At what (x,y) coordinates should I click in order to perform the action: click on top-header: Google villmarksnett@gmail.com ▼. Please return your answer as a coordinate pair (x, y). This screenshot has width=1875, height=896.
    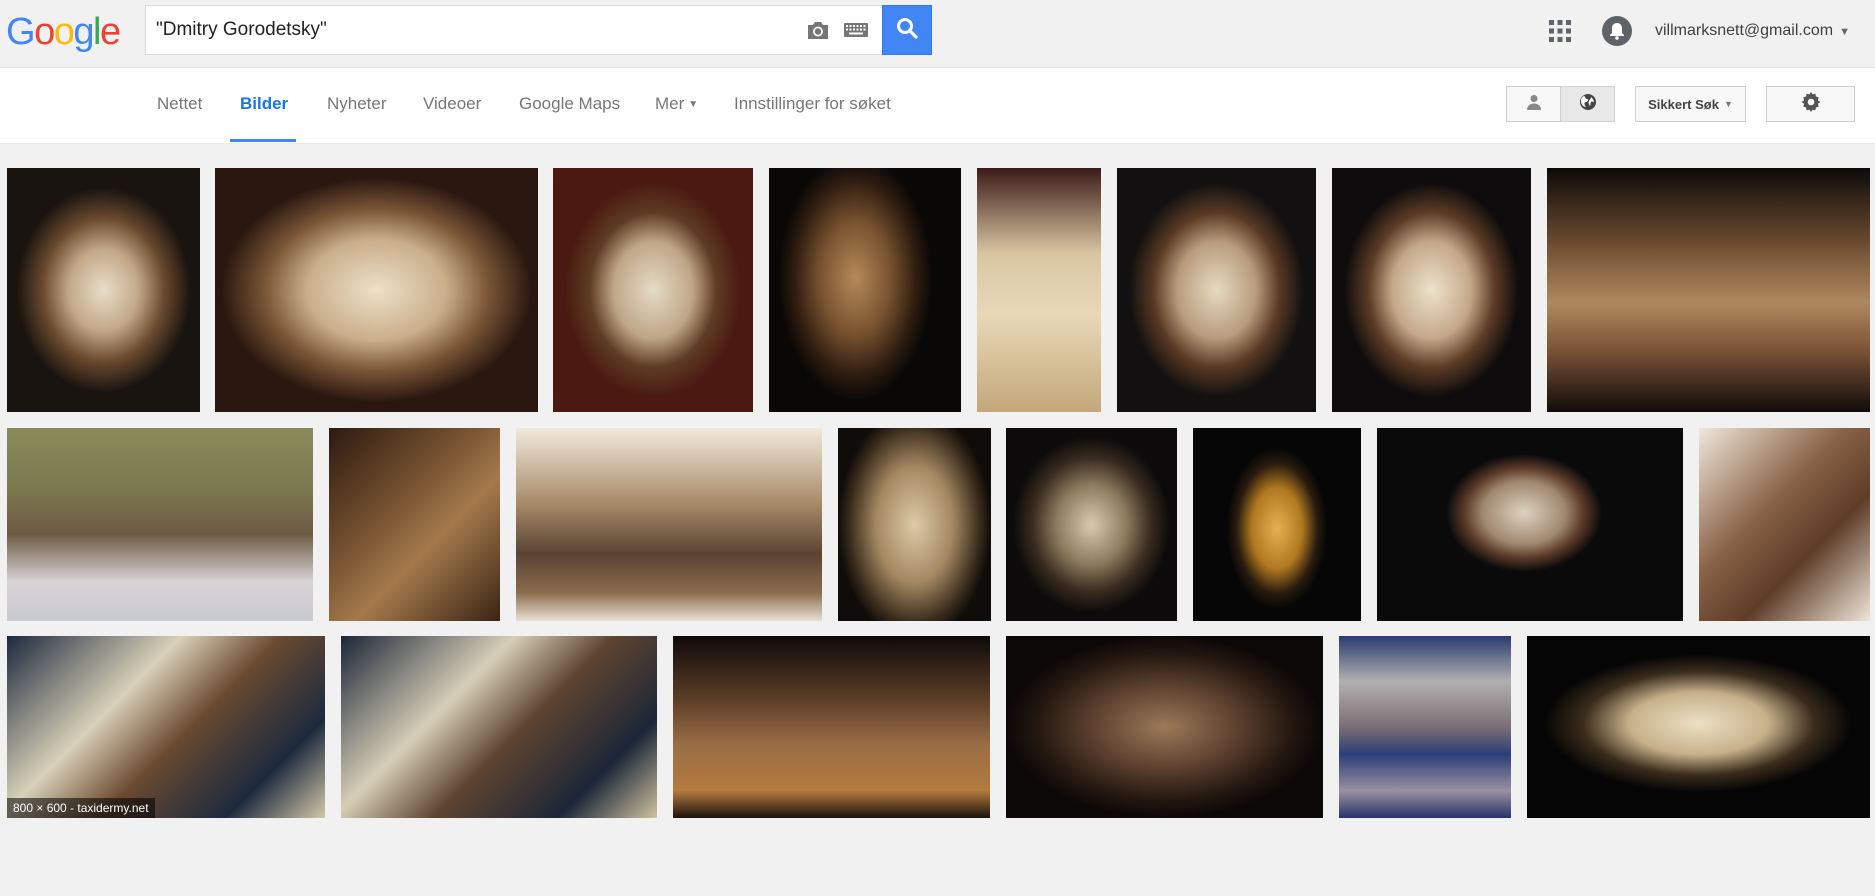
    Looking at the image, I should click on (937, 34).